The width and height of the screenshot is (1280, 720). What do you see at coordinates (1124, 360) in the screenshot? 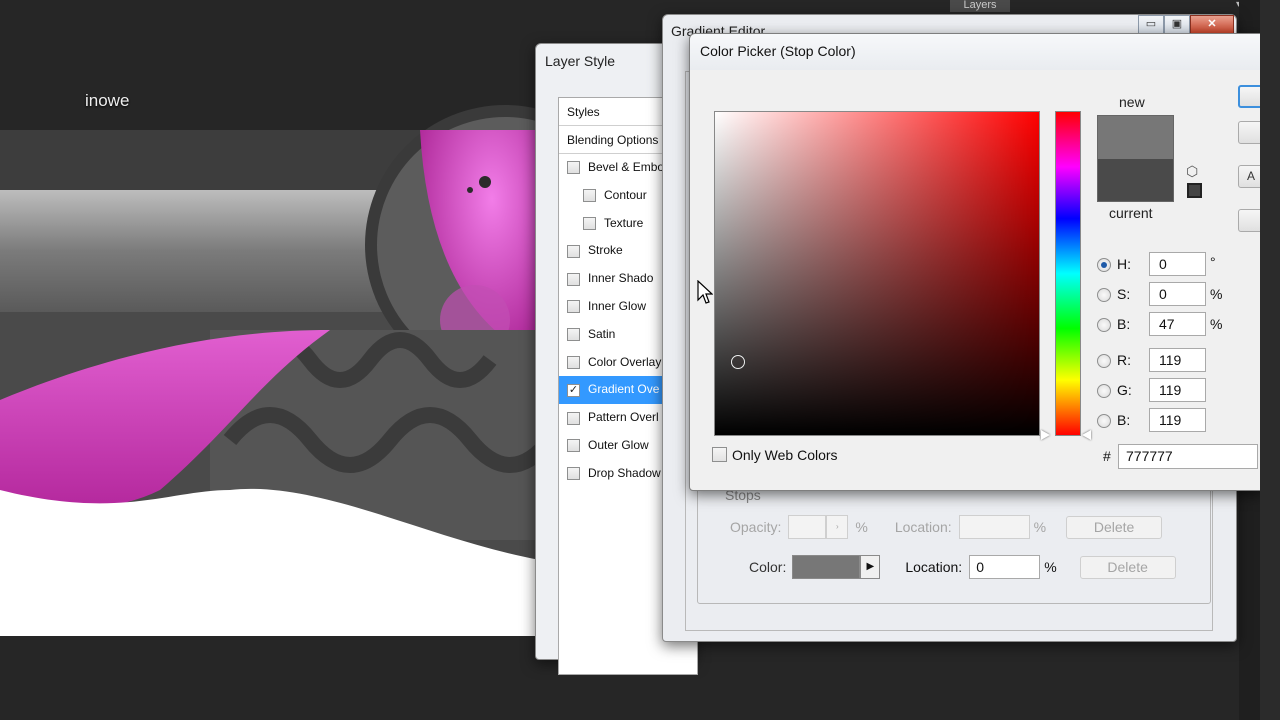
I see `red-label: R:` at bounding box center [1124, 360].